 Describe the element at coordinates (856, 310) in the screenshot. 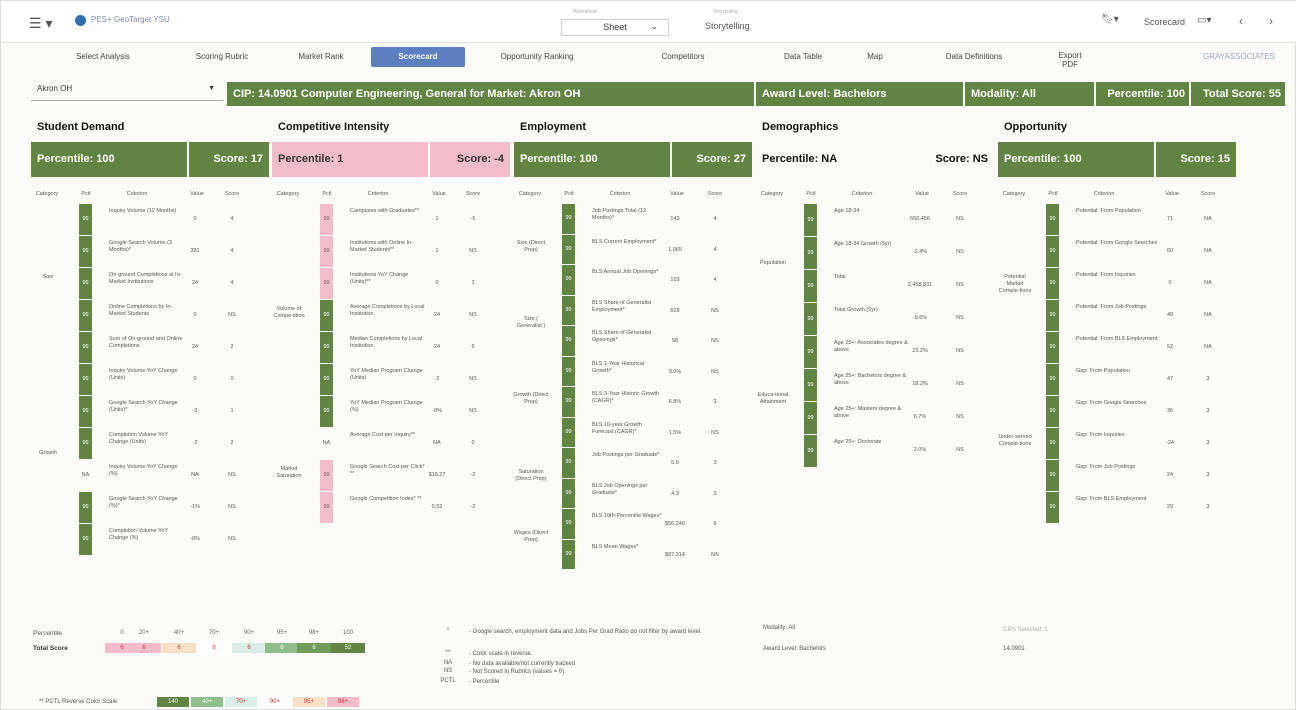

I see `criterion-label: Total Growth (5yr)` at that location.